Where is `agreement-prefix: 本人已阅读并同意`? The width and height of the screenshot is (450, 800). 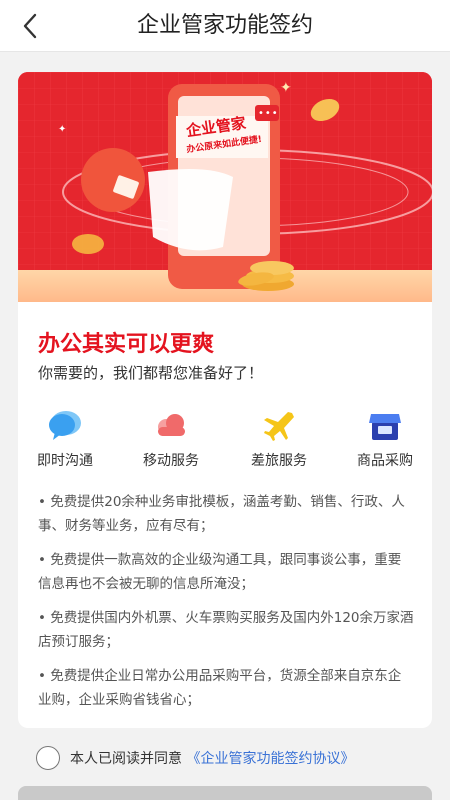
agreement-prefix: 本人已阅读并同意 is located at coordinates (126, 759).